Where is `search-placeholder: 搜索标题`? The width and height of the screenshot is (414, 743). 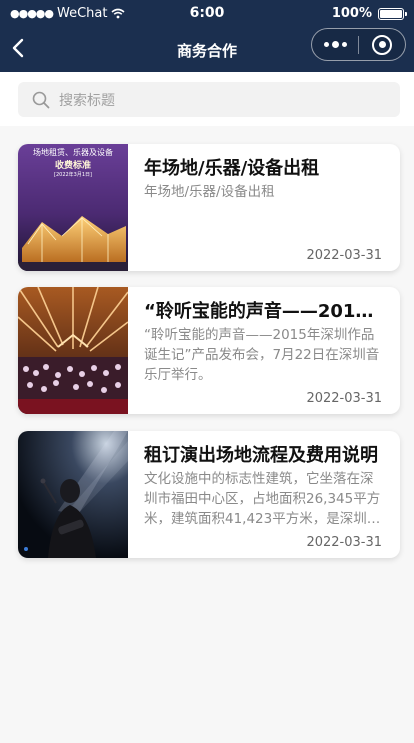 search-placeholder: 搜索标题 is located at coordinates (87, 100).